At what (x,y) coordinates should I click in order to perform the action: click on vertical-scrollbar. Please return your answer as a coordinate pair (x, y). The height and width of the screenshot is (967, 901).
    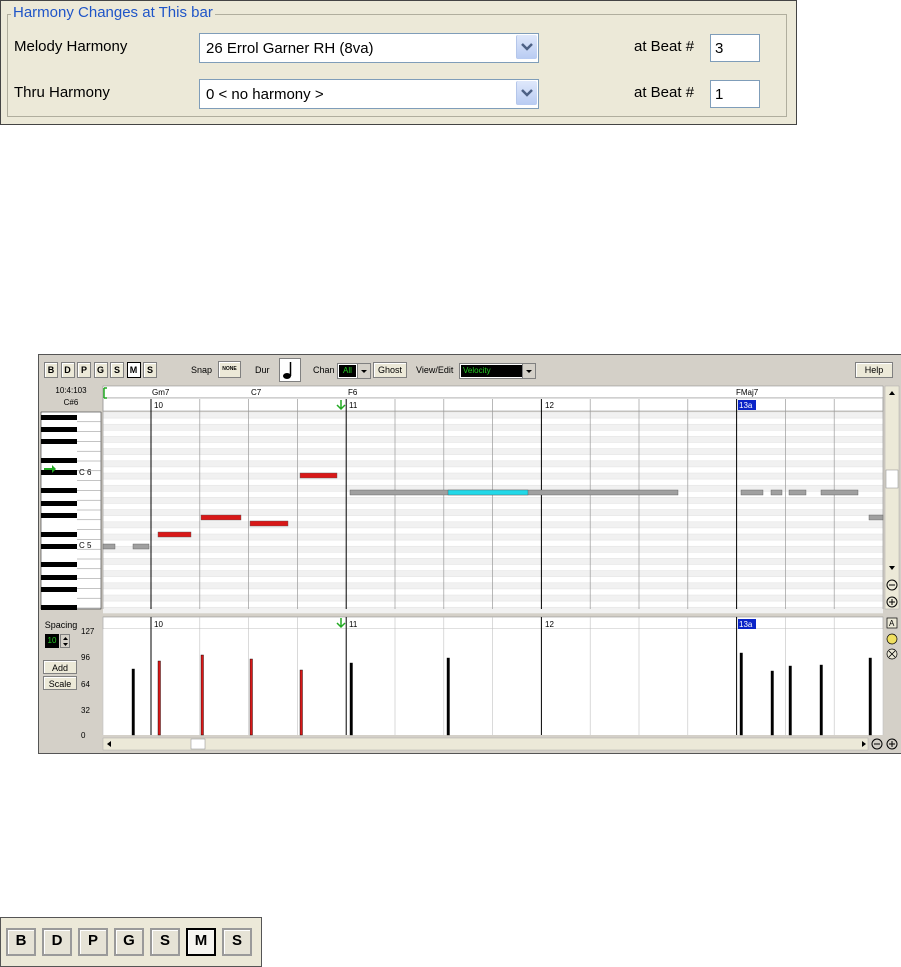
    Looking at the image, I should click on (892, 497).